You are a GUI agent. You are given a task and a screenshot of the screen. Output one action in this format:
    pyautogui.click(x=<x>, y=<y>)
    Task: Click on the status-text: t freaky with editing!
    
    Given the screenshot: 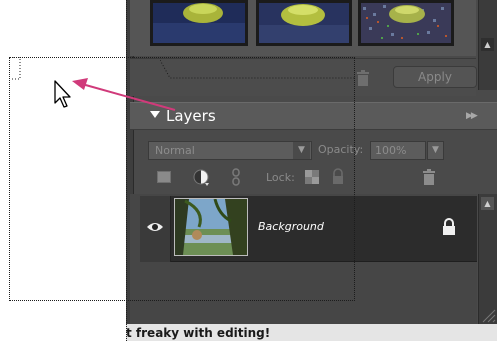 What is the action you would take?
    pyautogui.click(x=198, y=333)
    